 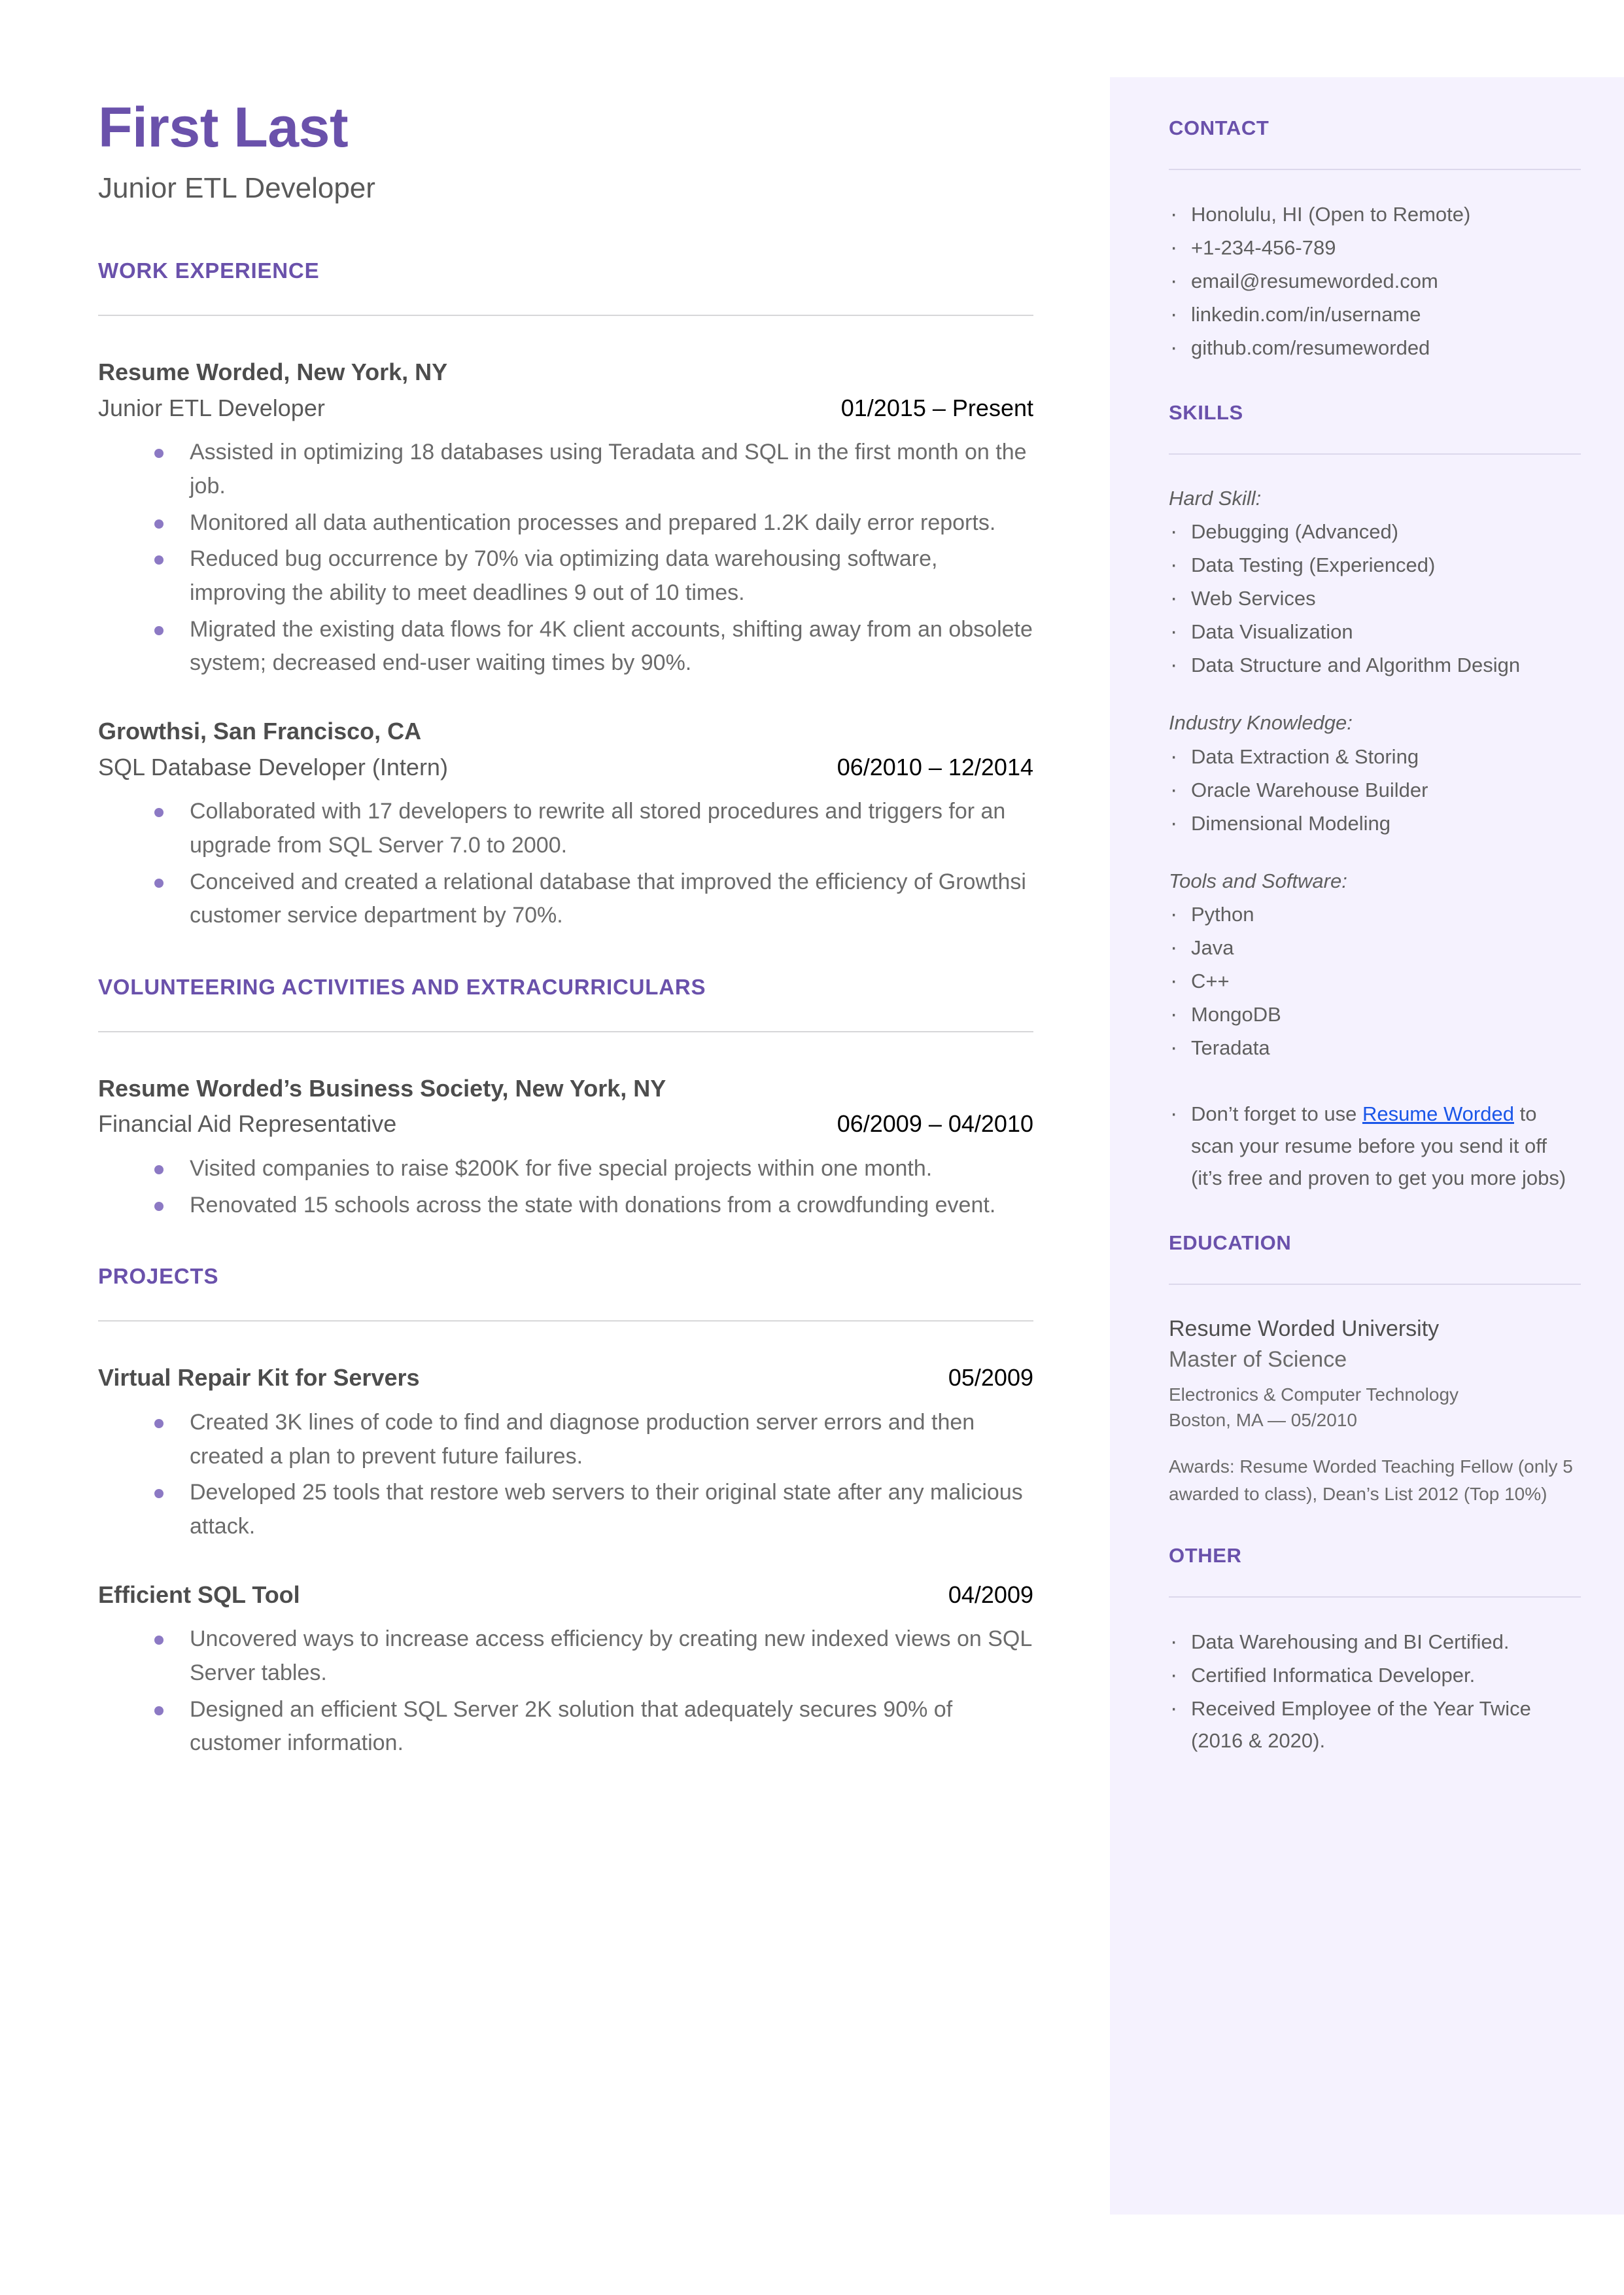 What do you see at coordinates (1375, 914) in the screenshot?
I see `list-item: Python` at bounding box center [1375, 914].